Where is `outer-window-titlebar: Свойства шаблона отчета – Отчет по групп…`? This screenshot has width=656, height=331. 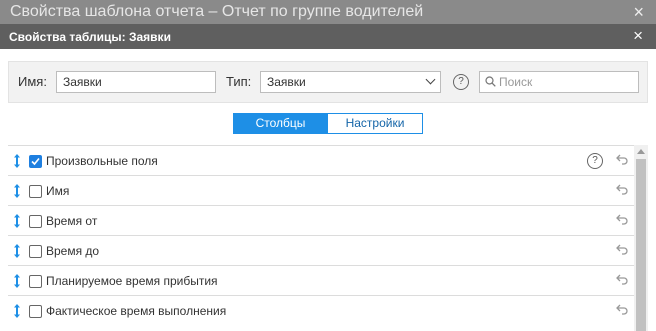
outer-window-titlebar: Свойства шаблона отчета – Отчет по групп… is located at coordinates (328, 12).